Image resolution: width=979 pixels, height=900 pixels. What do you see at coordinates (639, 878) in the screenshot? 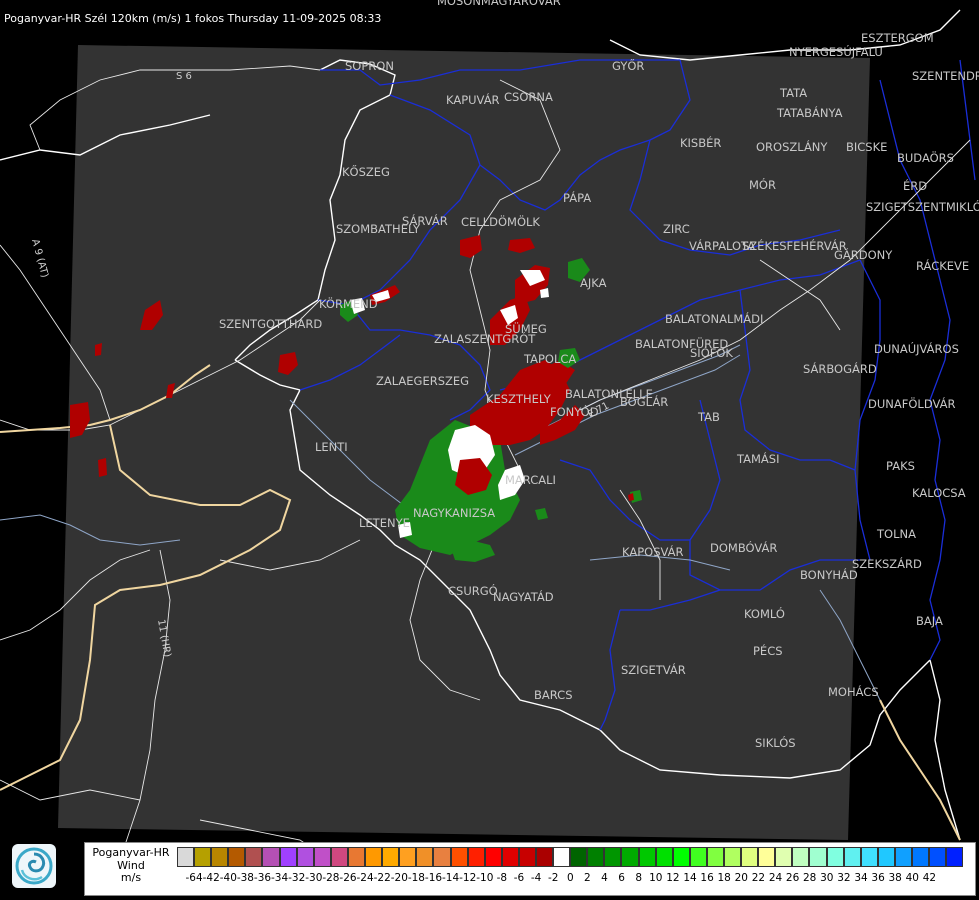
I see `legend-tick-label: 8` at bounding box center [639, 878].